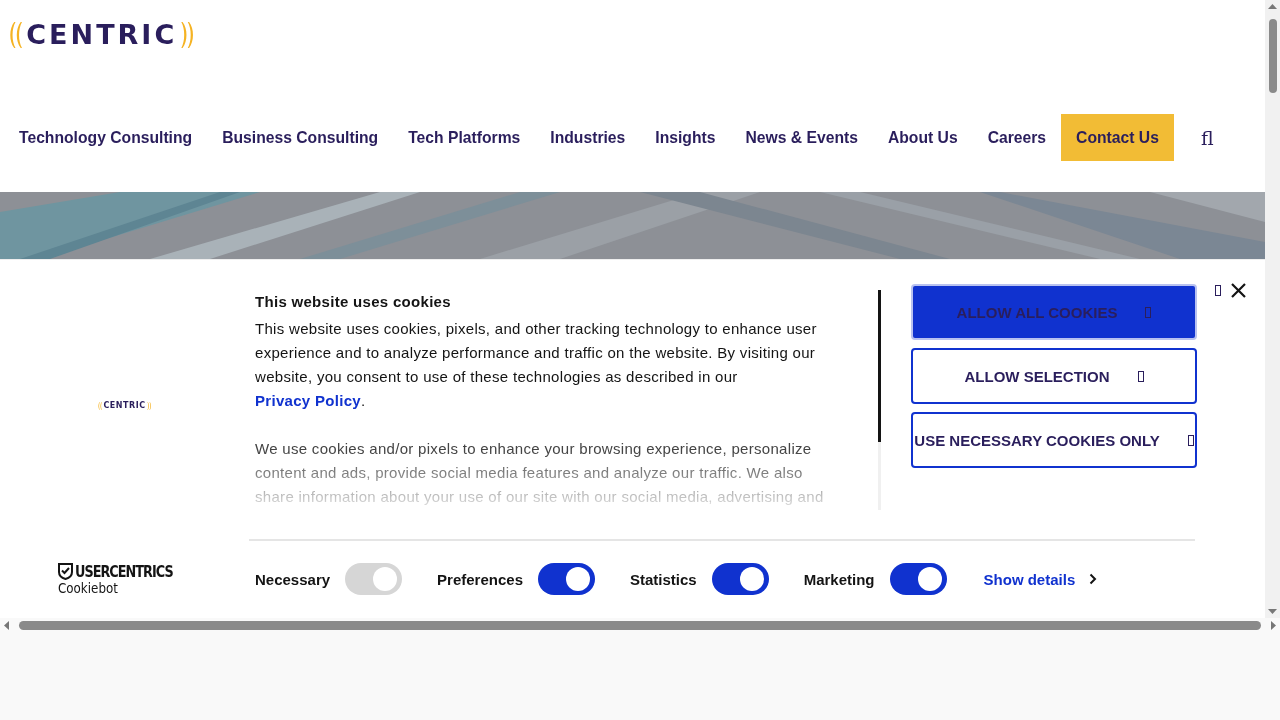 The image size is (1280, 720). I want to click on privacy-link: Privacy Policy, so click(308, 400).